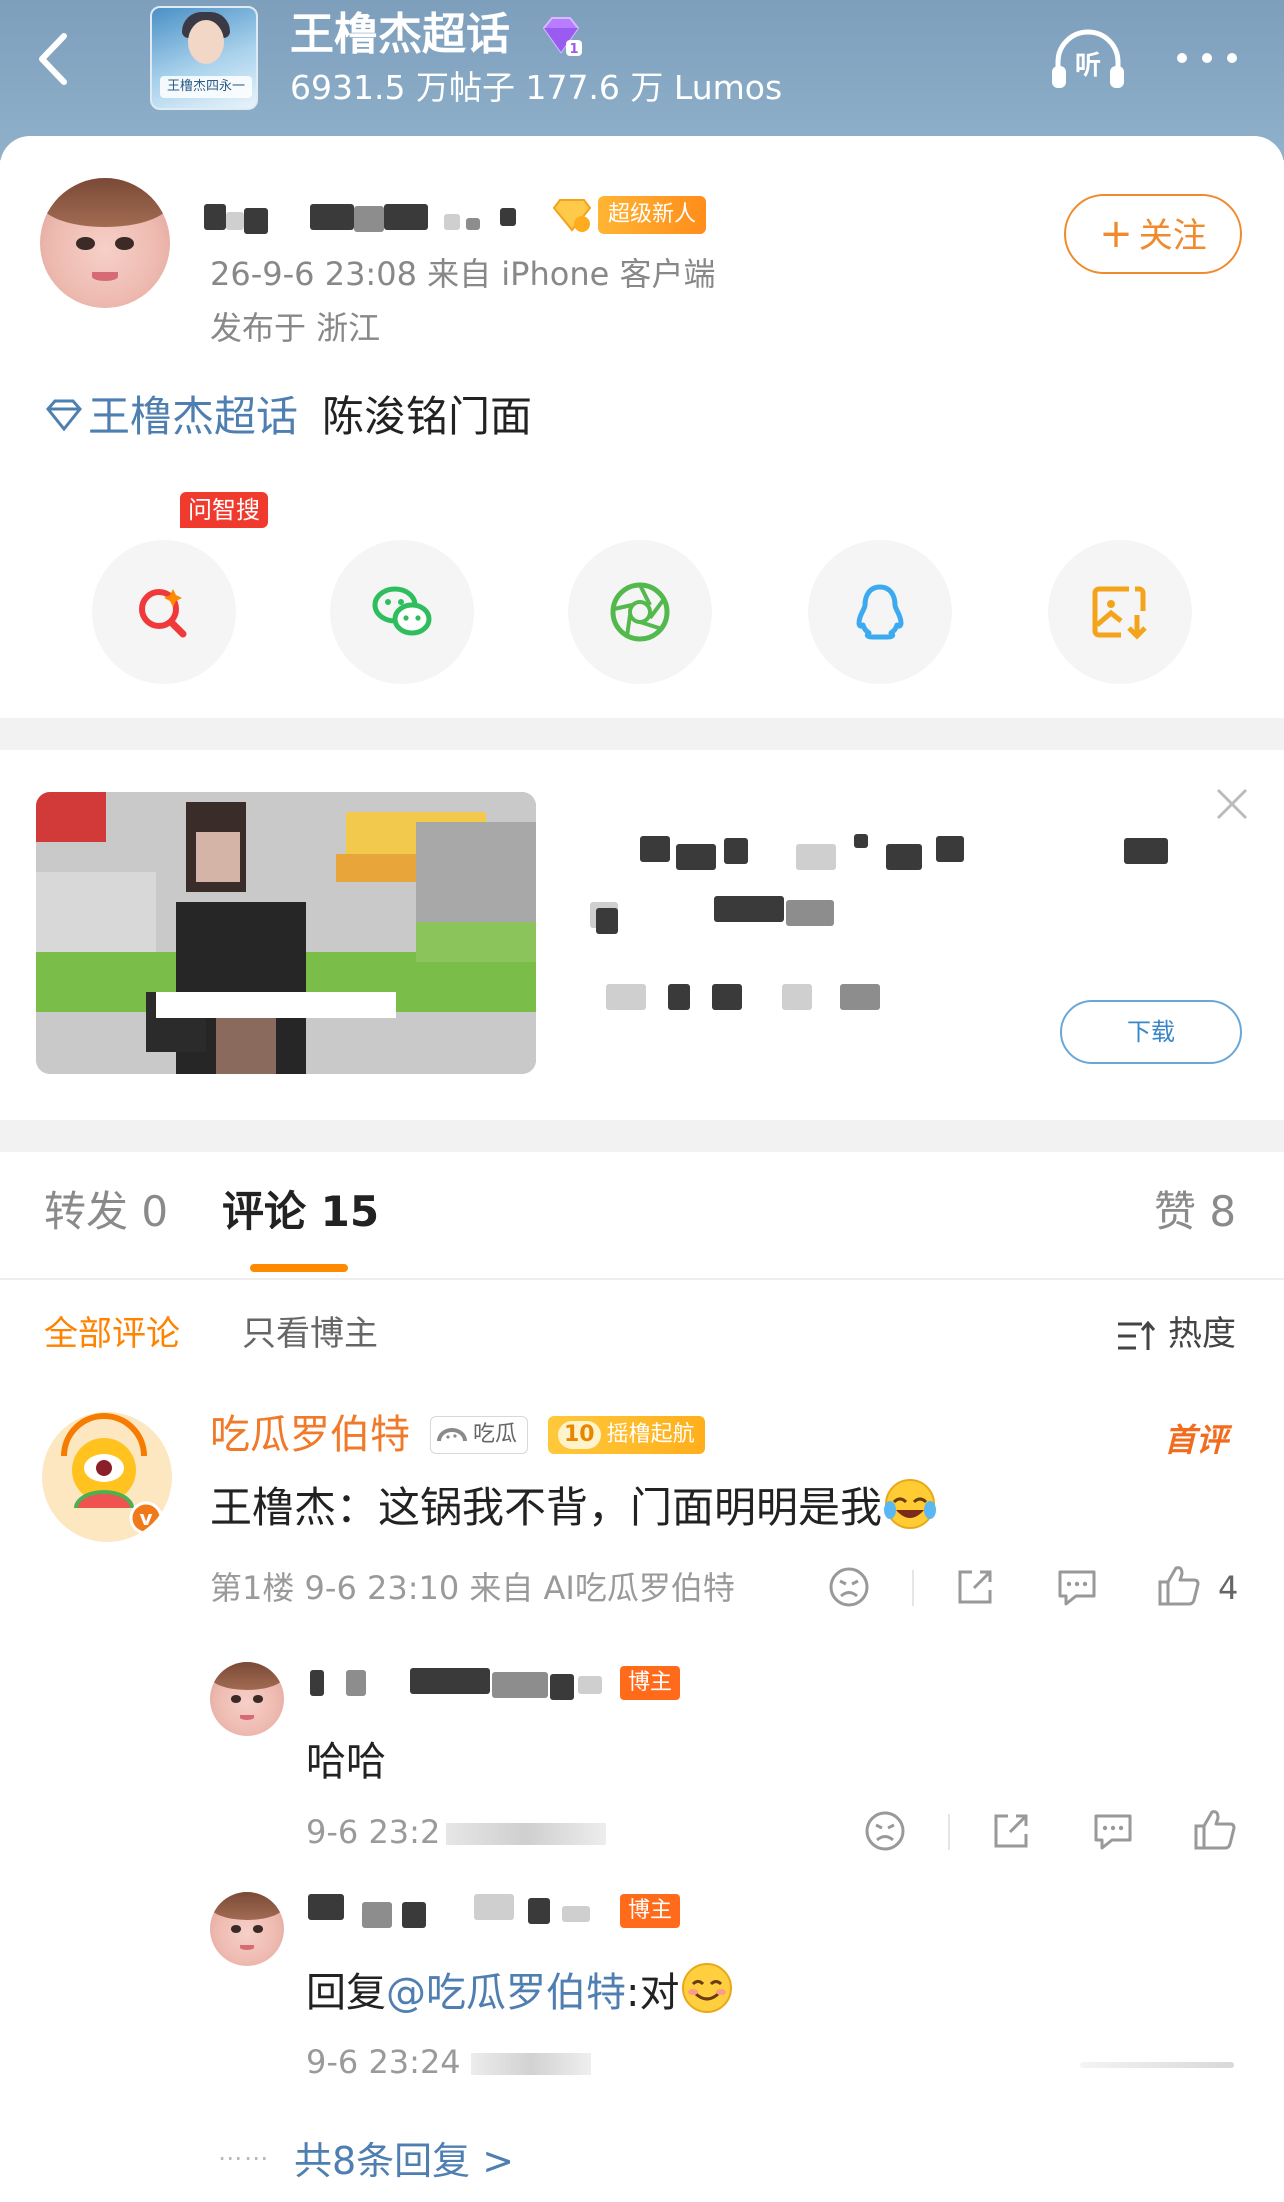 The width and height of the screenshot is (1284, 2202). I want to click on moments-aperture-icon, so click(640, 612).